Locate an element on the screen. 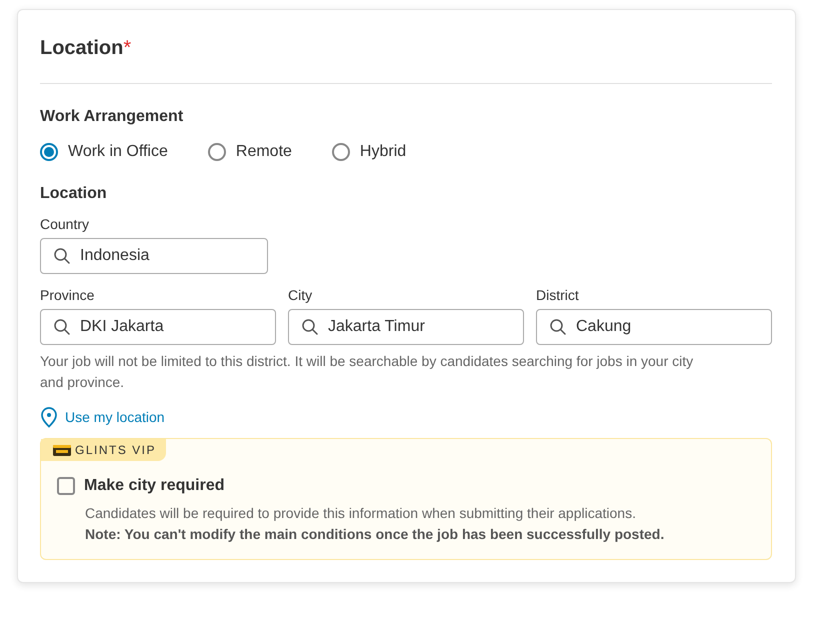 Image resolution: width=813 pixels, height=644 pixels. description-text: Candidates will be required to provide this information when submitting their applications. is located at coordinates (361, 513).